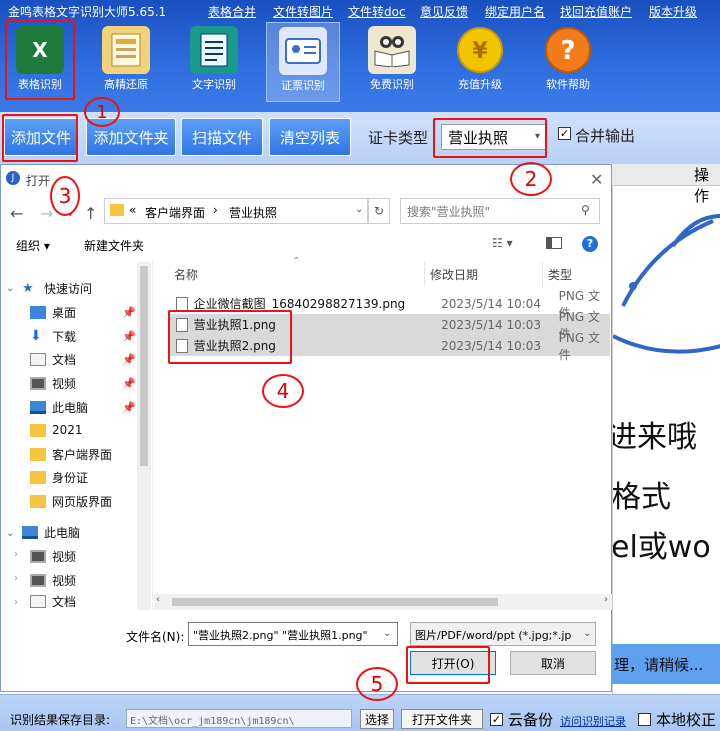 This screenshot has height=731, width=720. I want to click on search-placeholder: 搜索"营业执照", so click(449, 212).